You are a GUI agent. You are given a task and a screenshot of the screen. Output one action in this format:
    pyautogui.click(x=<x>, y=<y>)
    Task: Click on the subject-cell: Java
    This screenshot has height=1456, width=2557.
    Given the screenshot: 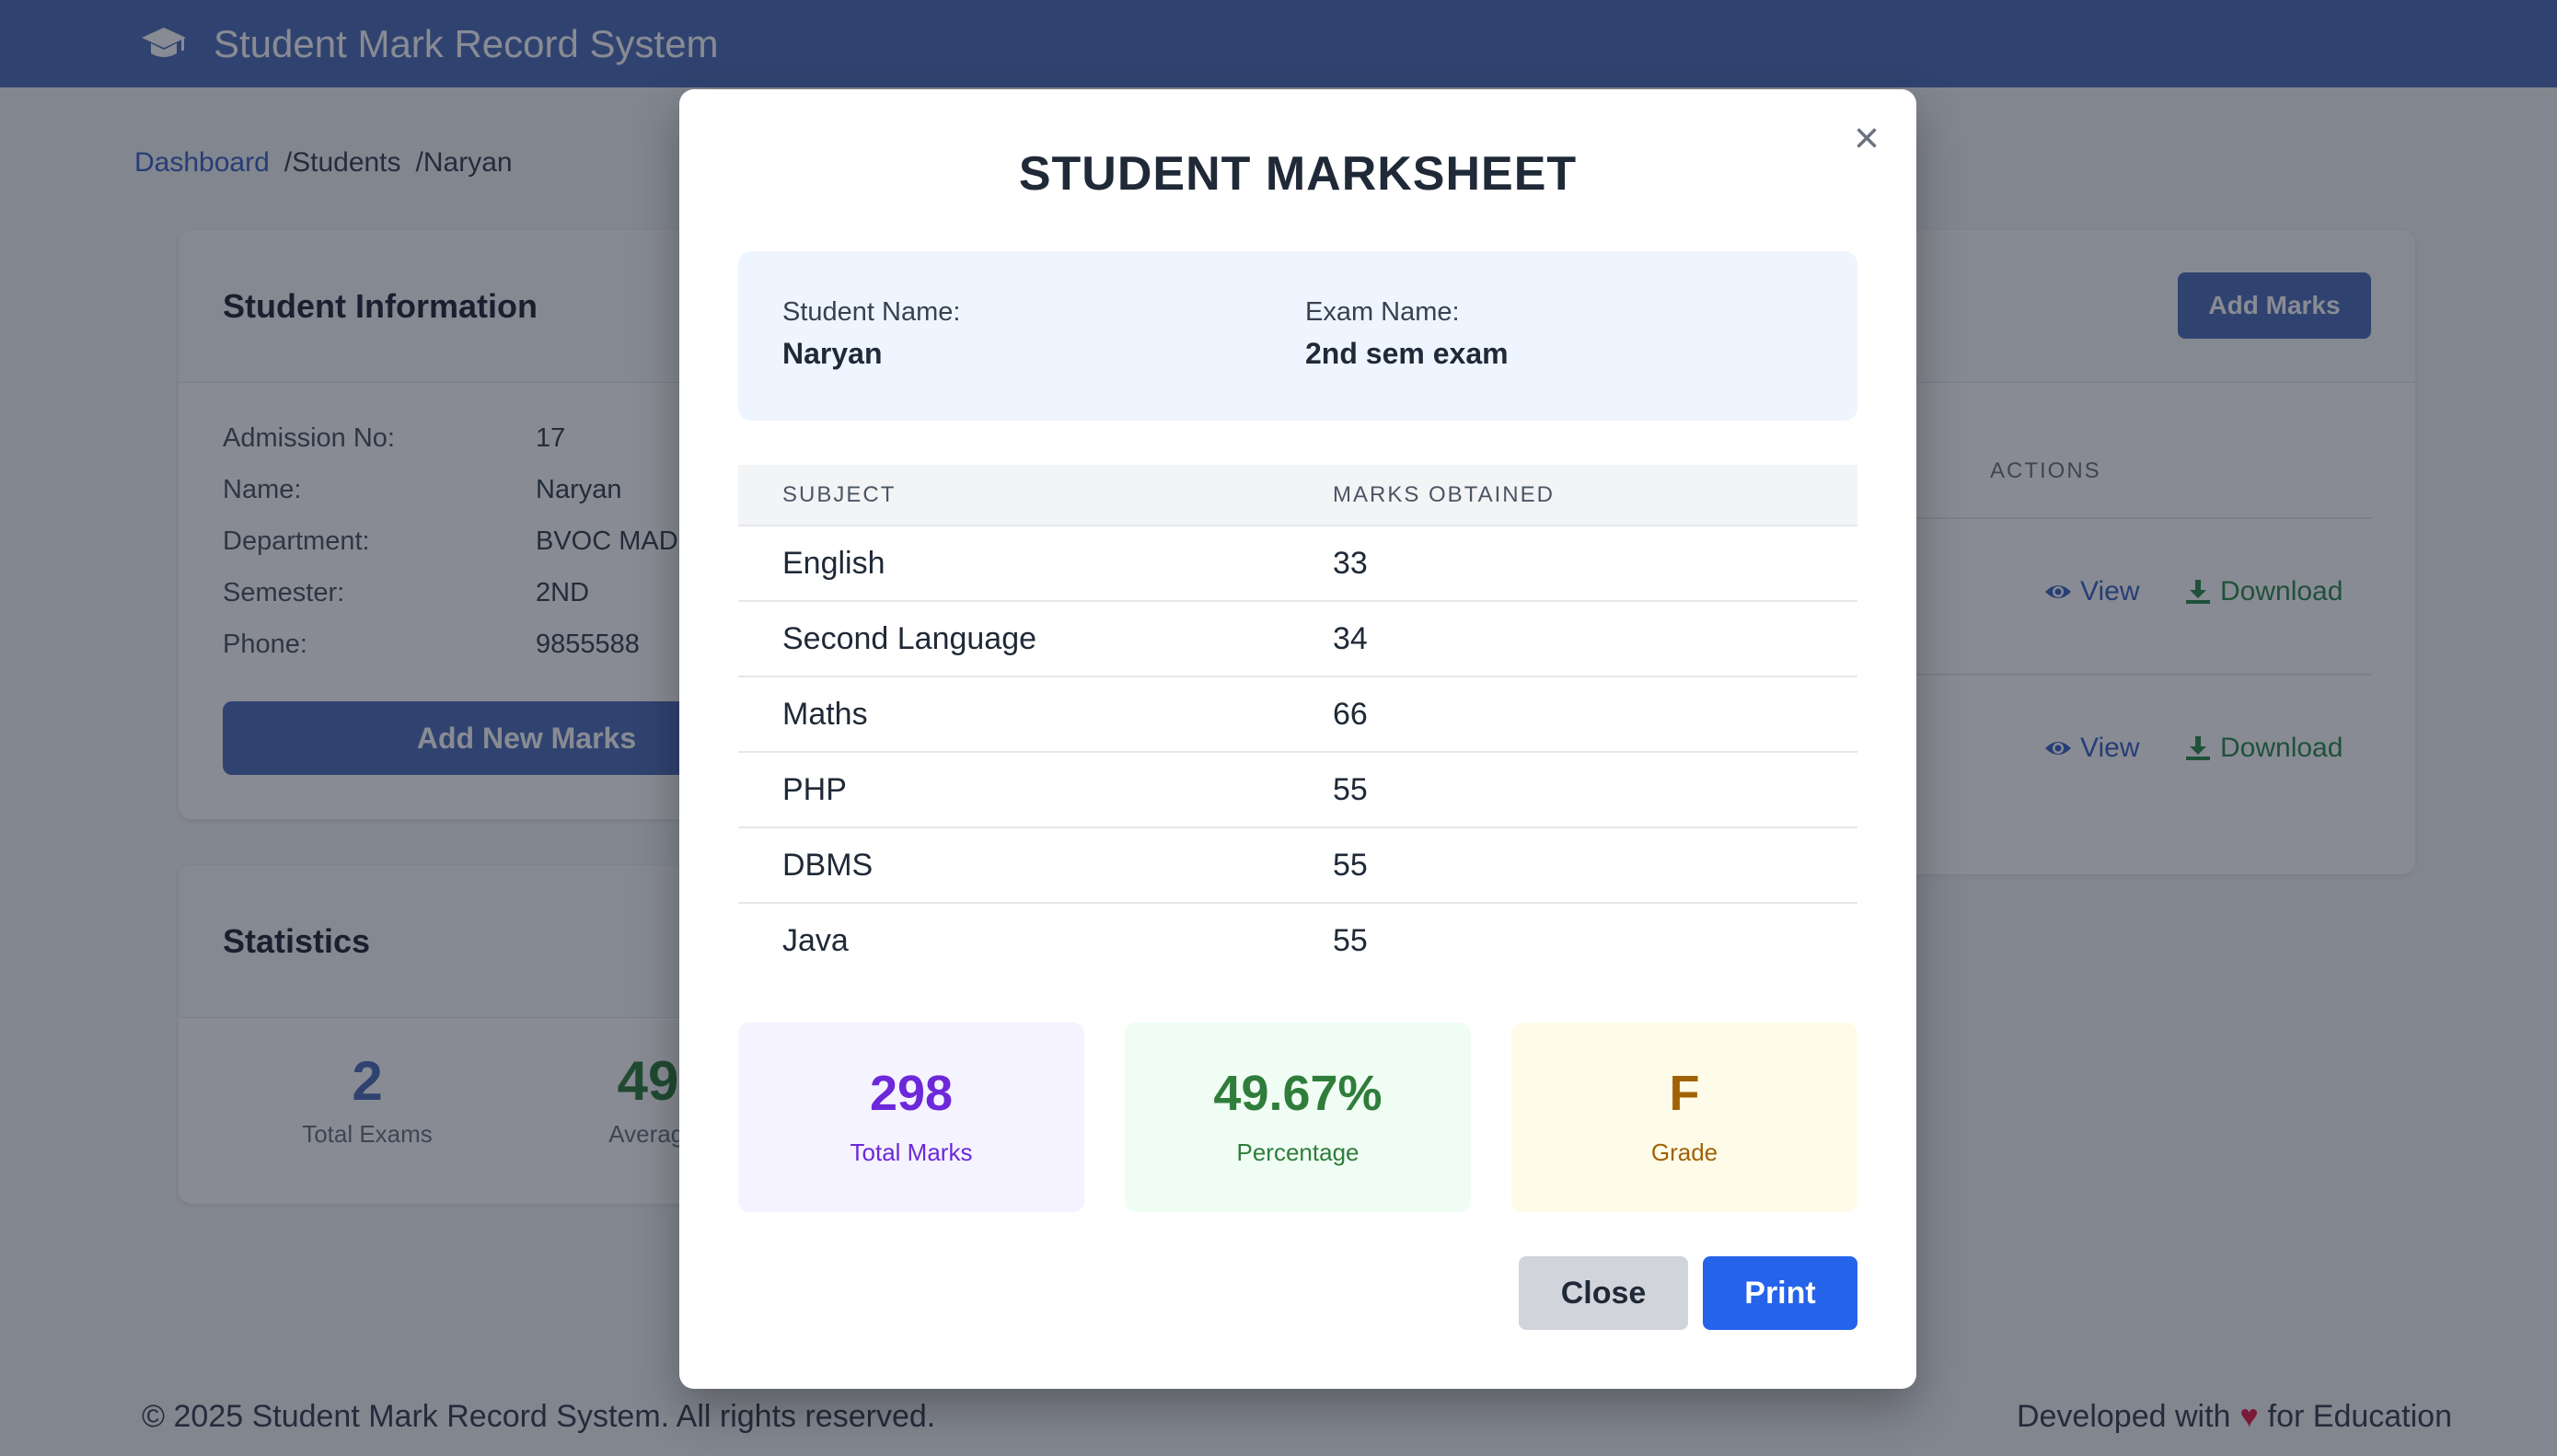 What is the action you would take?
    pyautogui.click(x=816, y=940)
    